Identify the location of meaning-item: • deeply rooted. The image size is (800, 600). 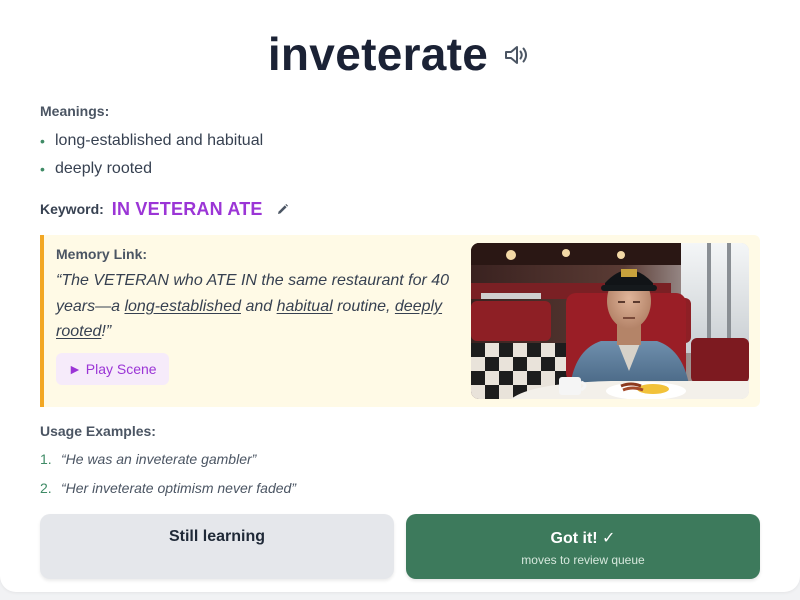
(151, 172).